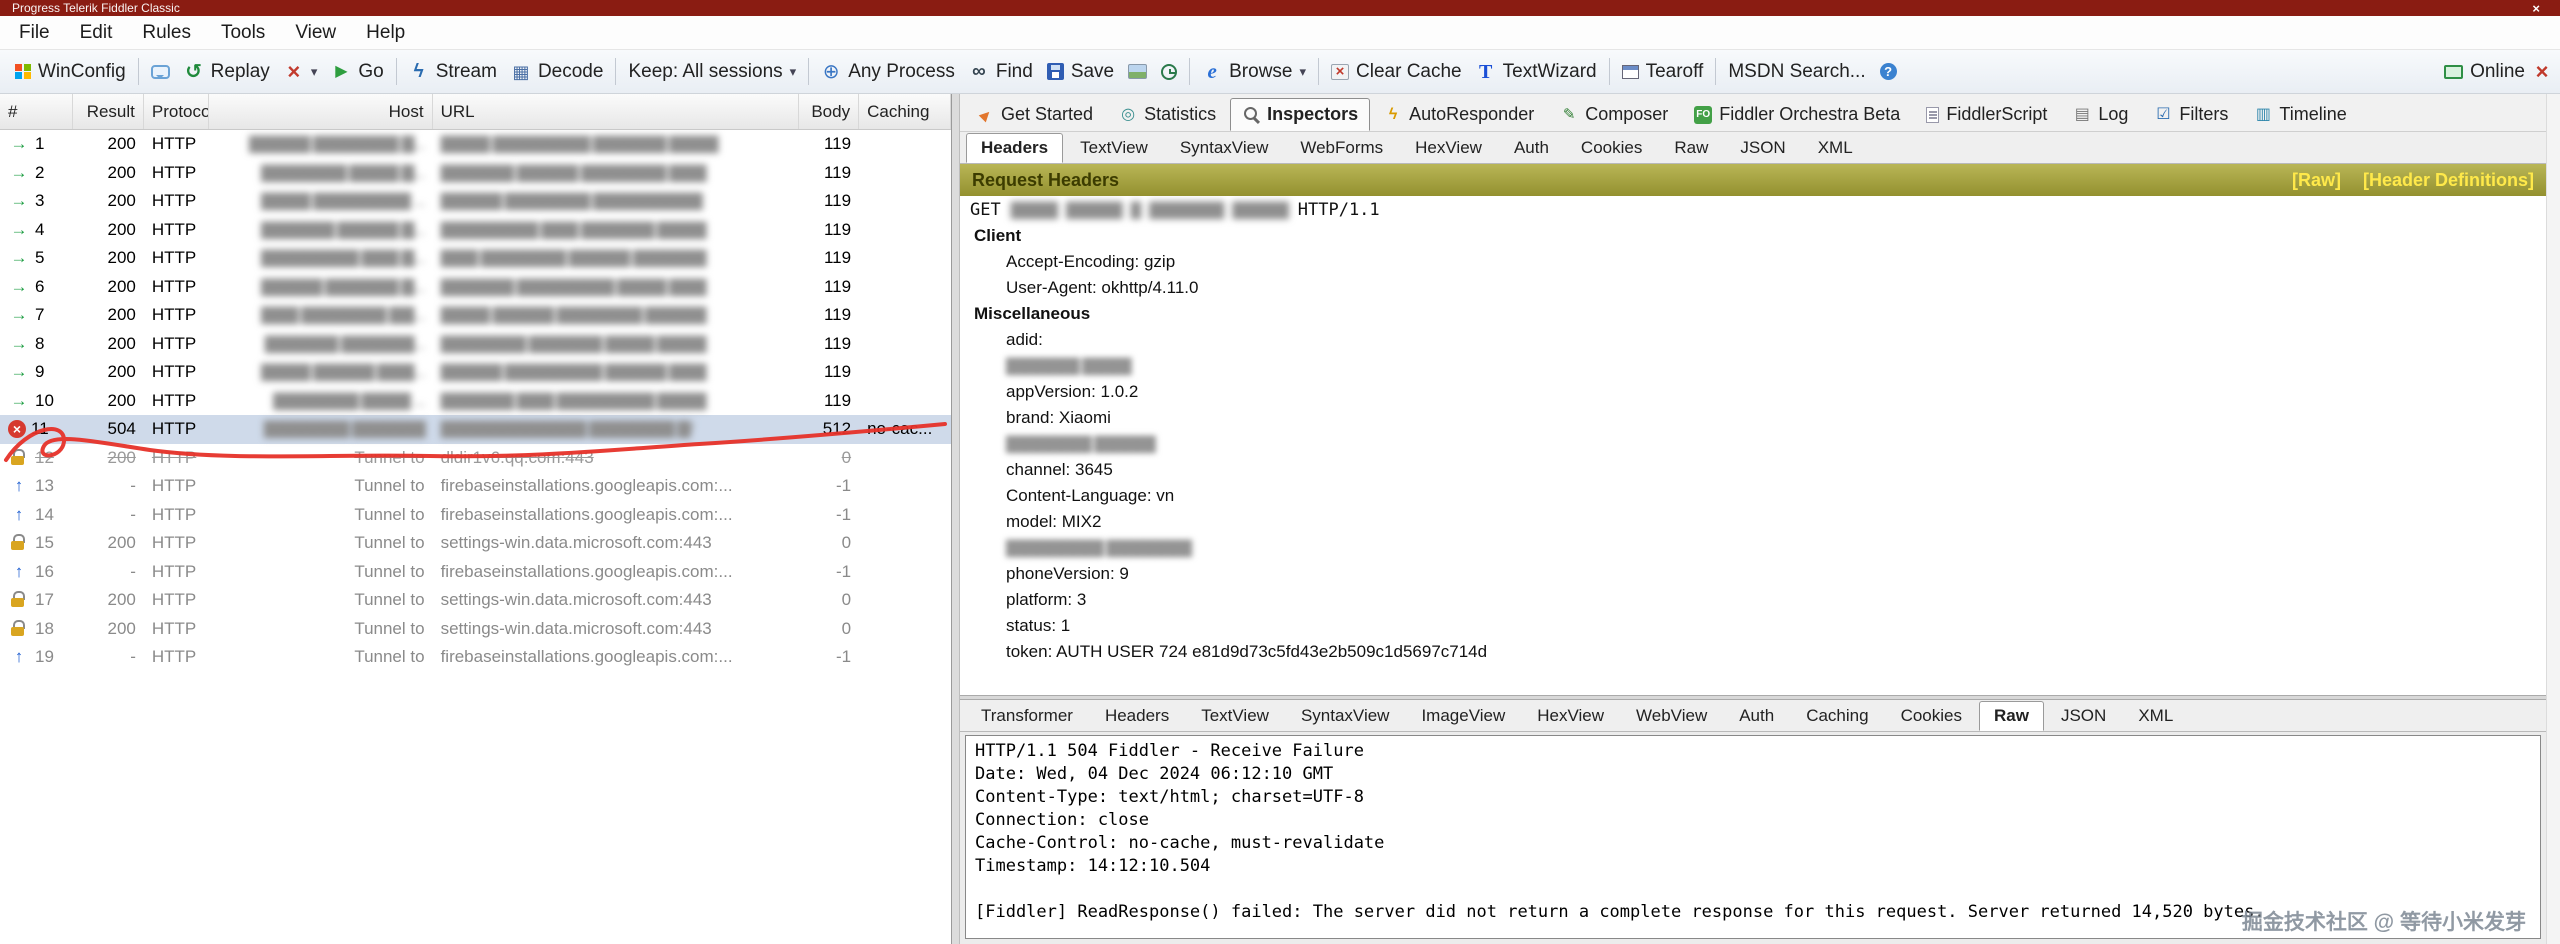  Describe the element at coordinates (1614, 114) in the screenshot. I see `main-tab: Composer` at that location.